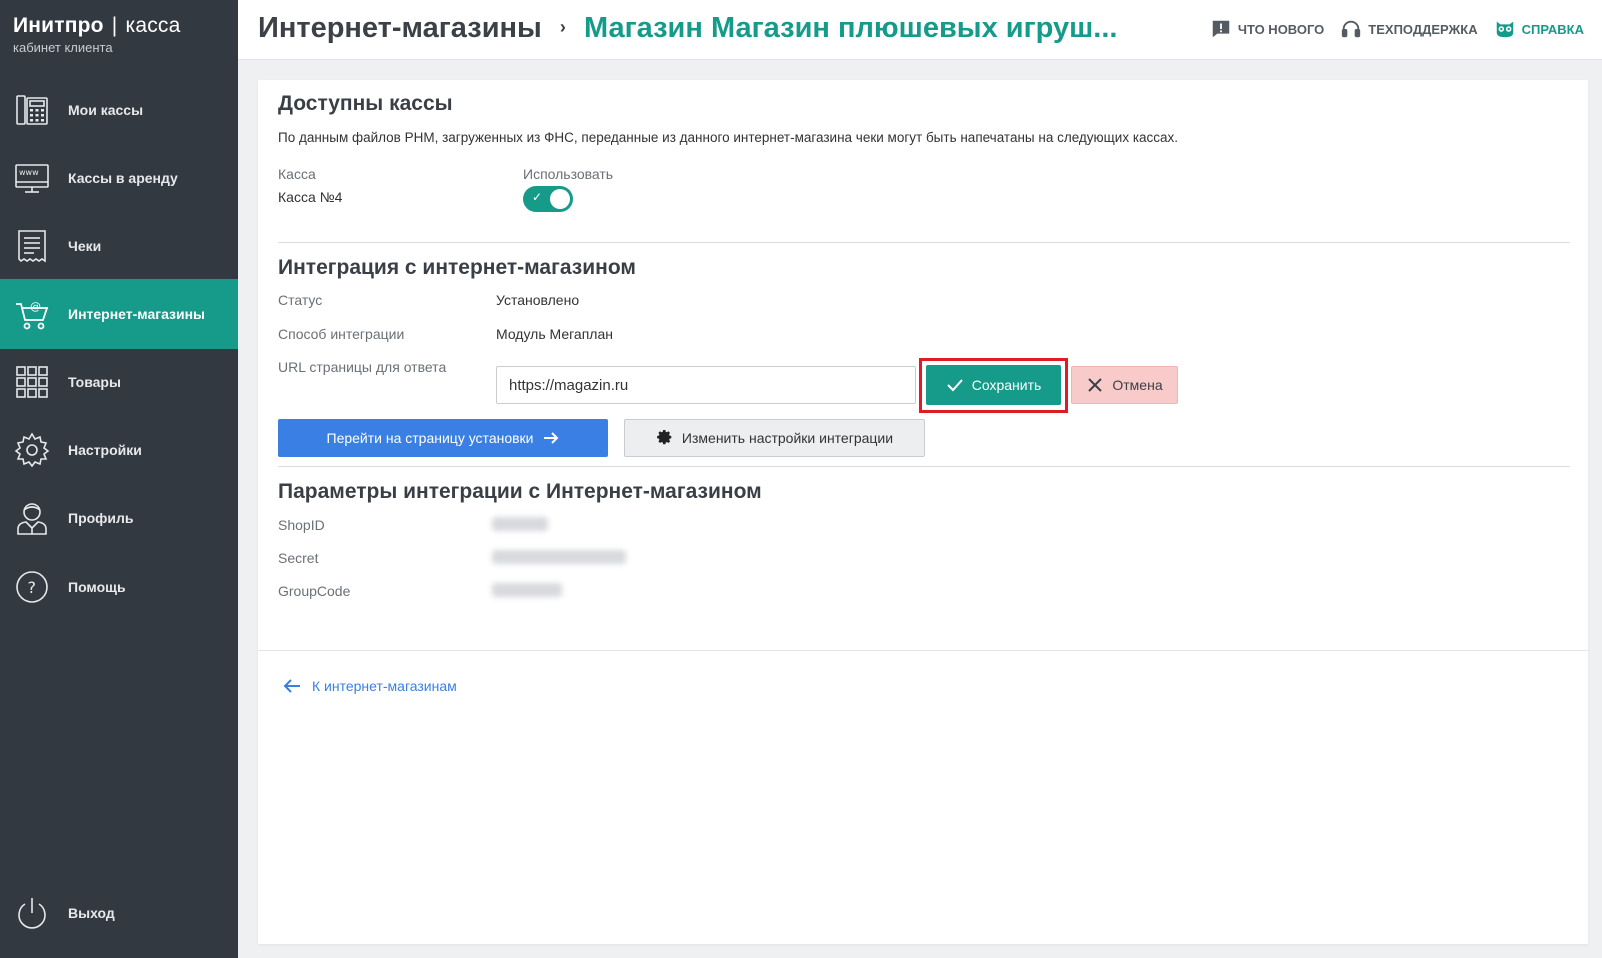 The image size is (1602, 958). I want to click on grid-icon, so click(32, 382).